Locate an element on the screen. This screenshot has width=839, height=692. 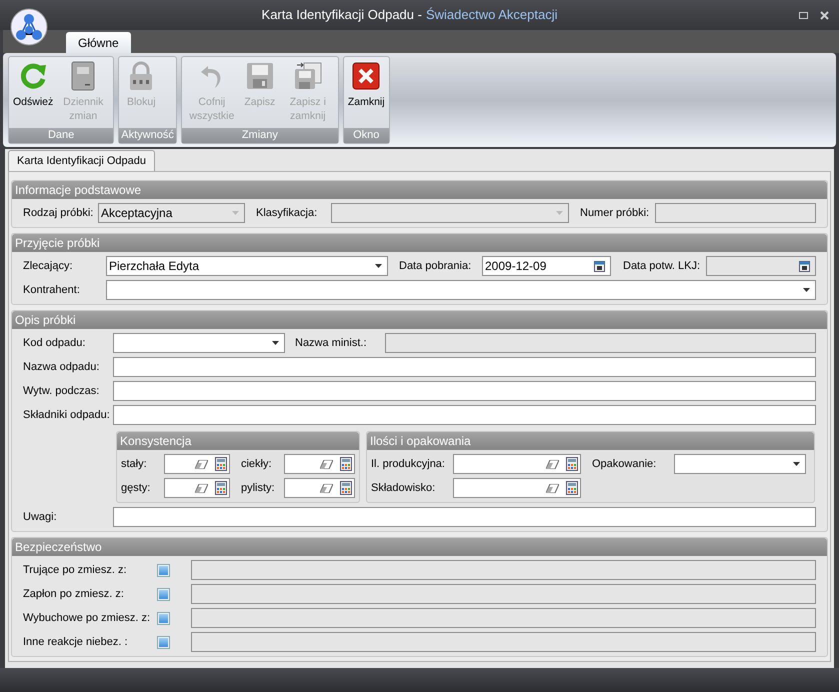
field-label: Zapłon po zmiesz. z: is located at coordinates (74, 594).